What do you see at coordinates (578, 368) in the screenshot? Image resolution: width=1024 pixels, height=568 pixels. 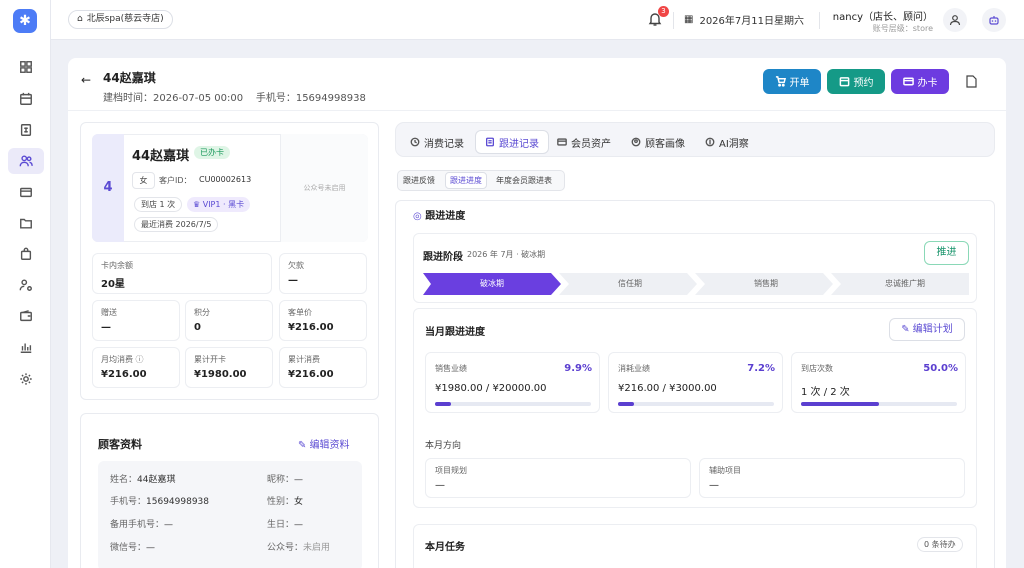 I see `metric-percent: 9.9%` at bounding box center [578, 368].